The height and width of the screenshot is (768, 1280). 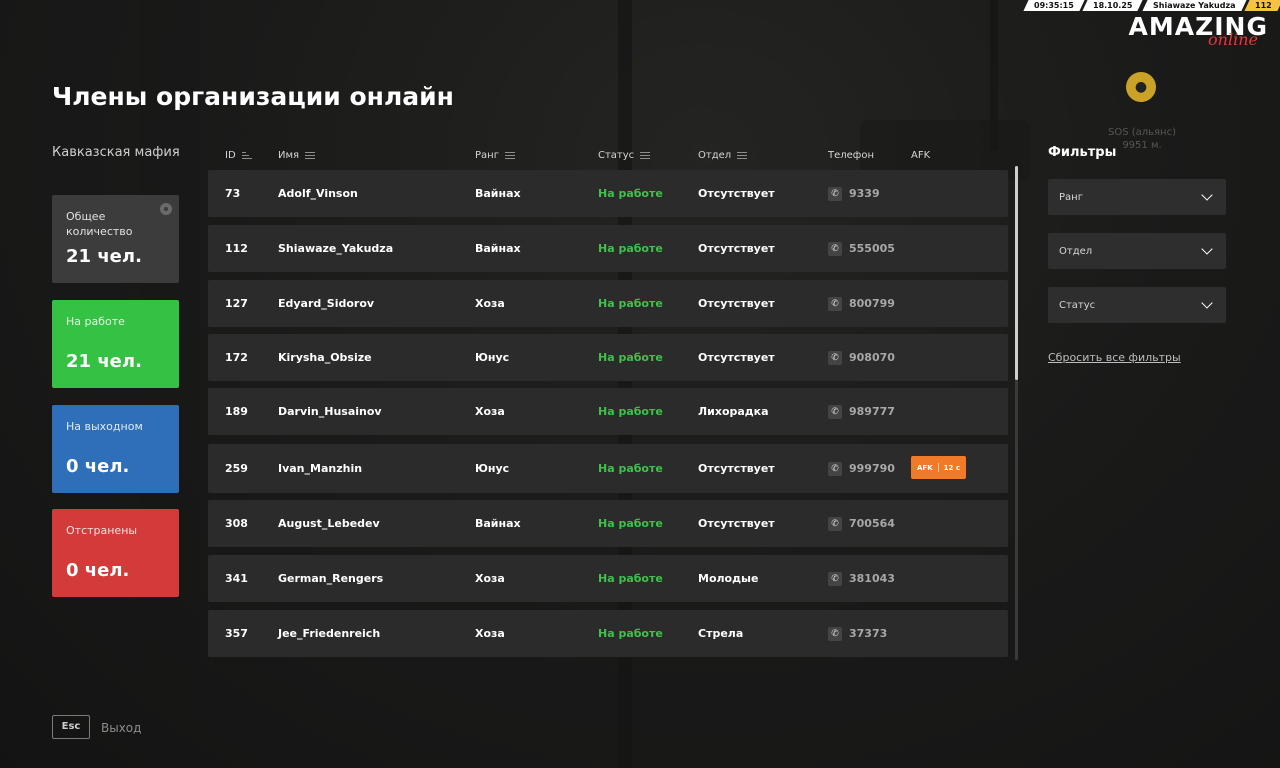 I want to click on member-phone: ✆ 700564, so click(x=861, y=523).